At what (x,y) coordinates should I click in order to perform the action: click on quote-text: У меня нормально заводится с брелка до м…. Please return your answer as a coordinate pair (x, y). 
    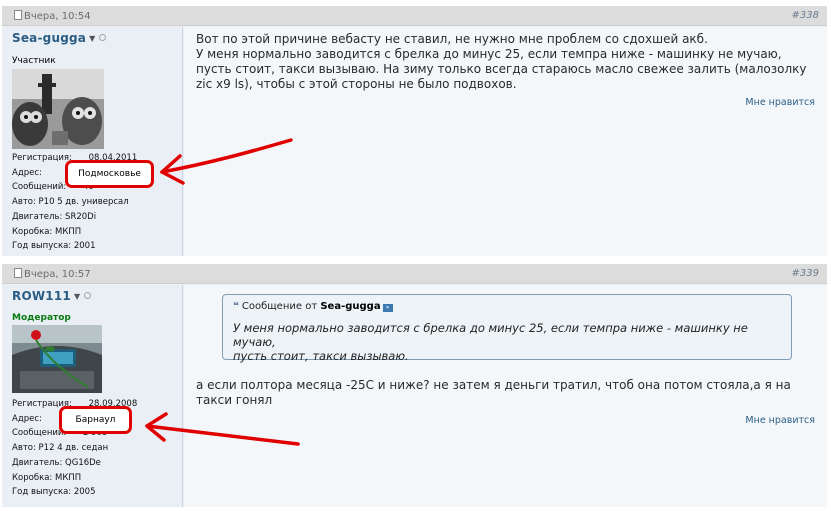
    Looking at the image, I should click on (490, 342).